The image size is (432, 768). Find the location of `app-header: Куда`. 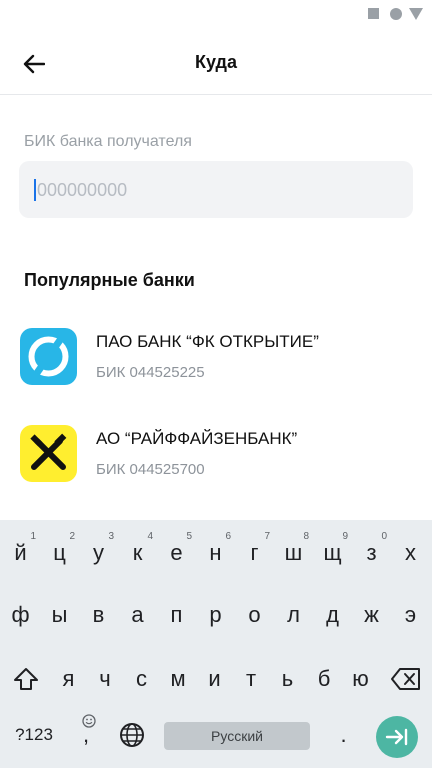

app-header: Куда is located at coordinates (216, 63).